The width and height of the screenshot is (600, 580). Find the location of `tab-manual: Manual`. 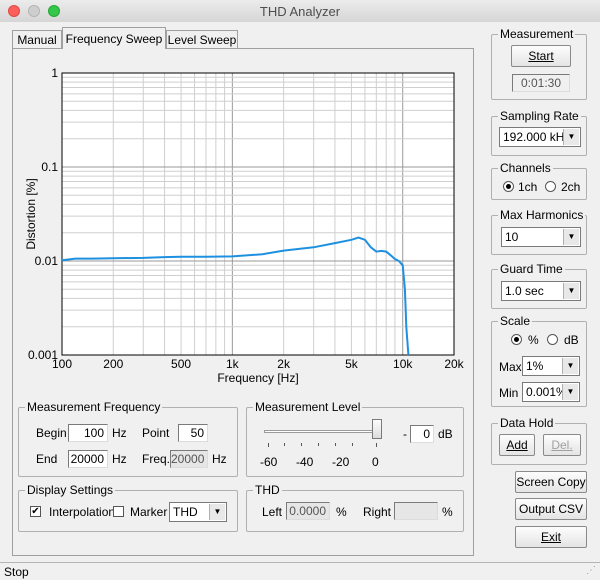

tab-manual: Manual is located at coordinates (37, 39).